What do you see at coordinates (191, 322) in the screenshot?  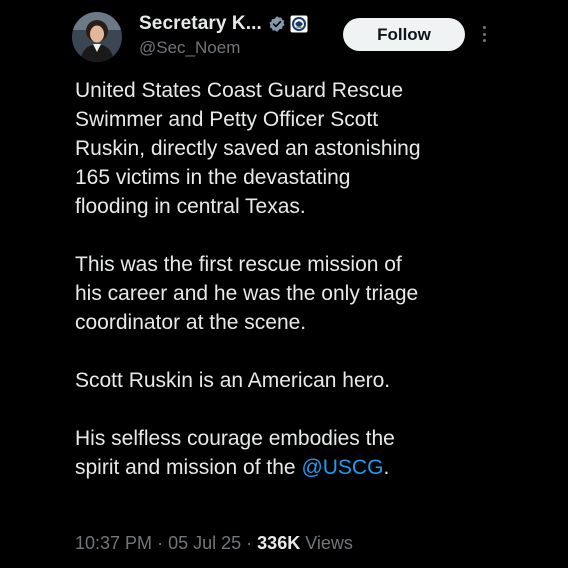 I see `text-line: coordinator at the scene.` at bounding box center [191, 322].